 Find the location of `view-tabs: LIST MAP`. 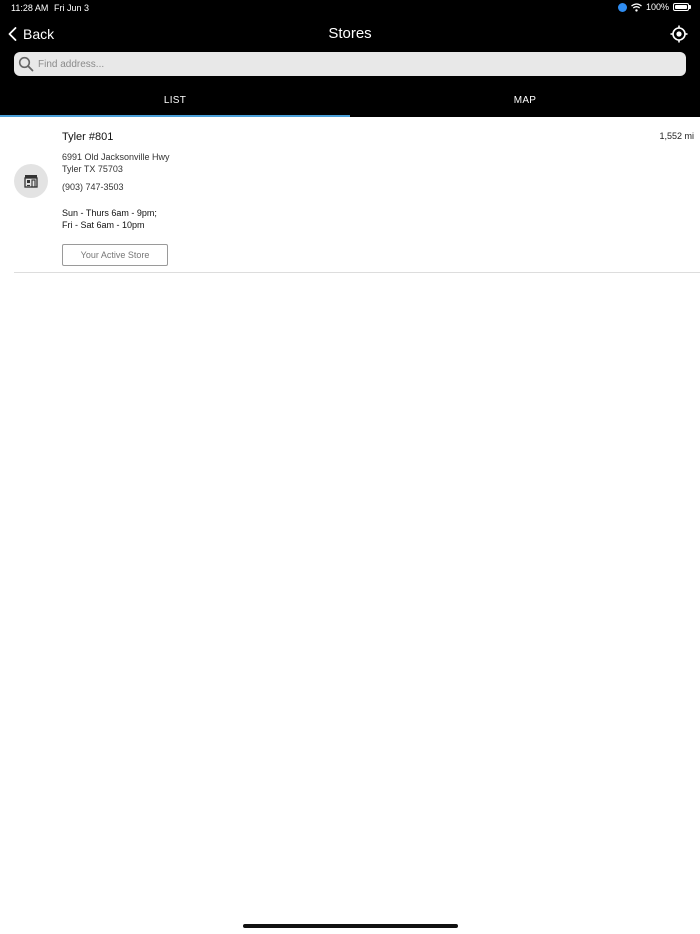

view-tabs: LIST MAP is located at coordinates (350, 102).